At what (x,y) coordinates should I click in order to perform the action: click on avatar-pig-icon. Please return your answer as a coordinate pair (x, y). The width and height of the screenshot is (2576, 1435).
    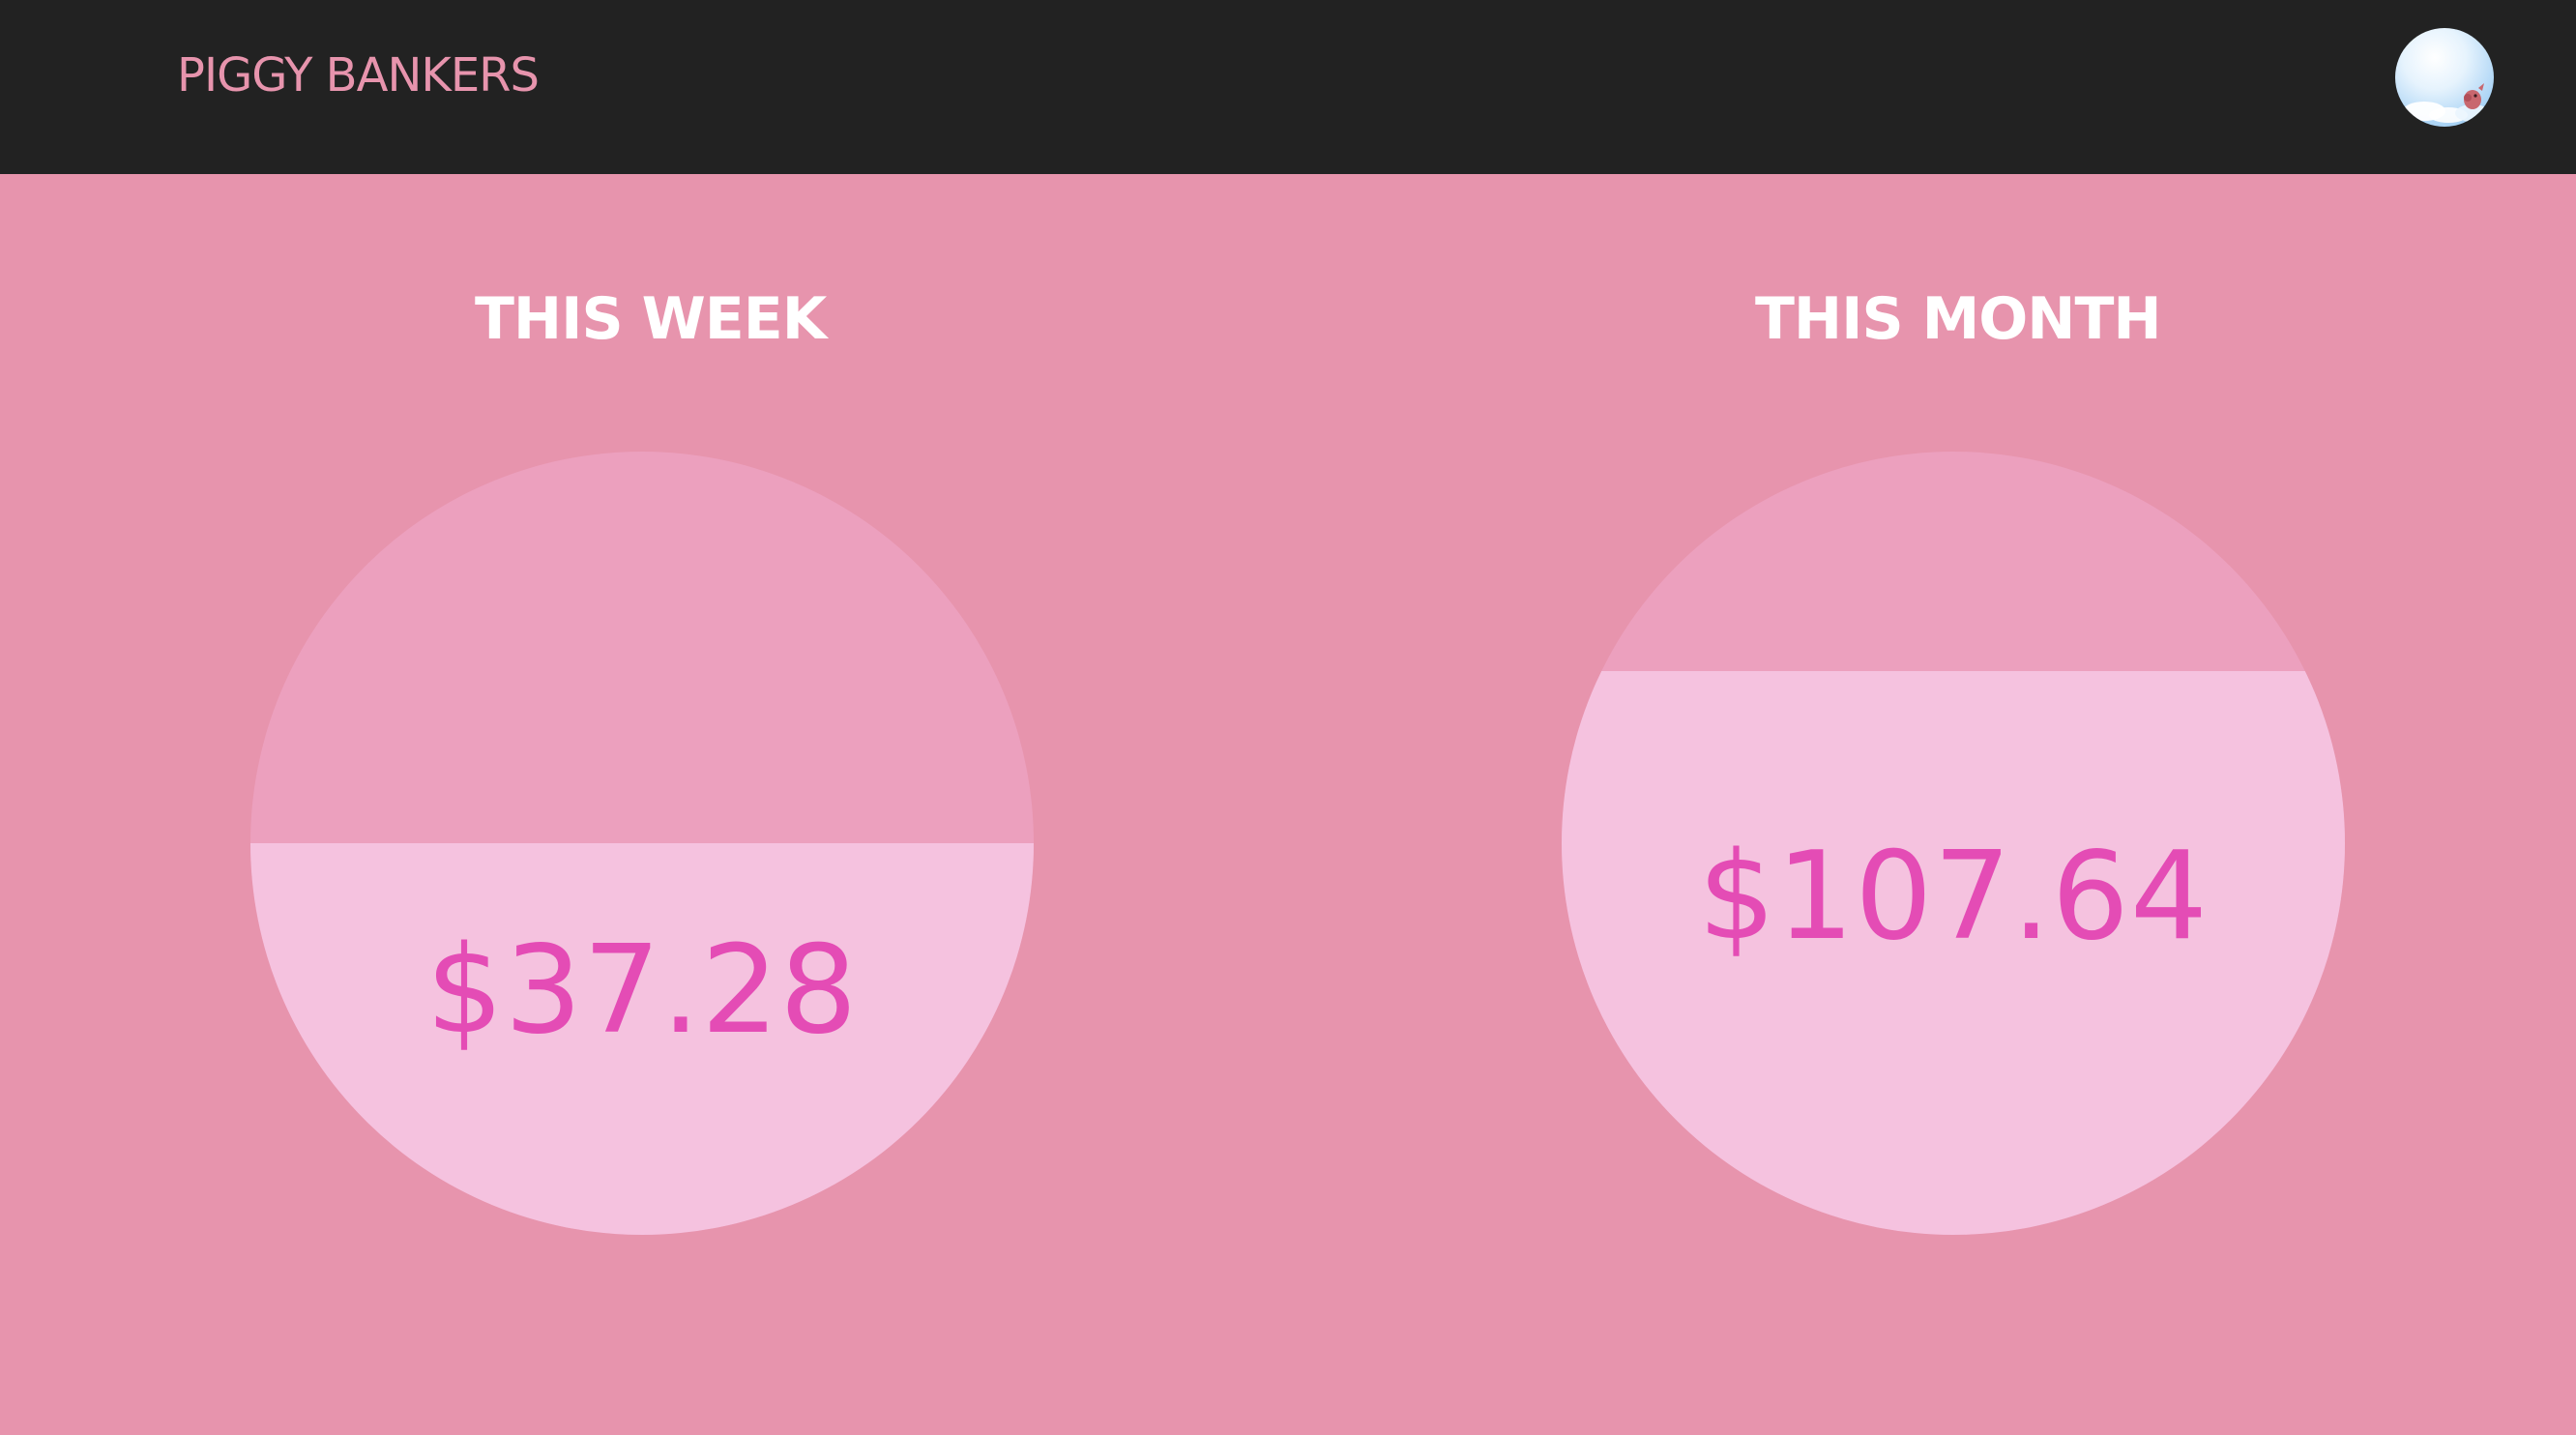
    Looking at the image, I should click on (2446, 103).